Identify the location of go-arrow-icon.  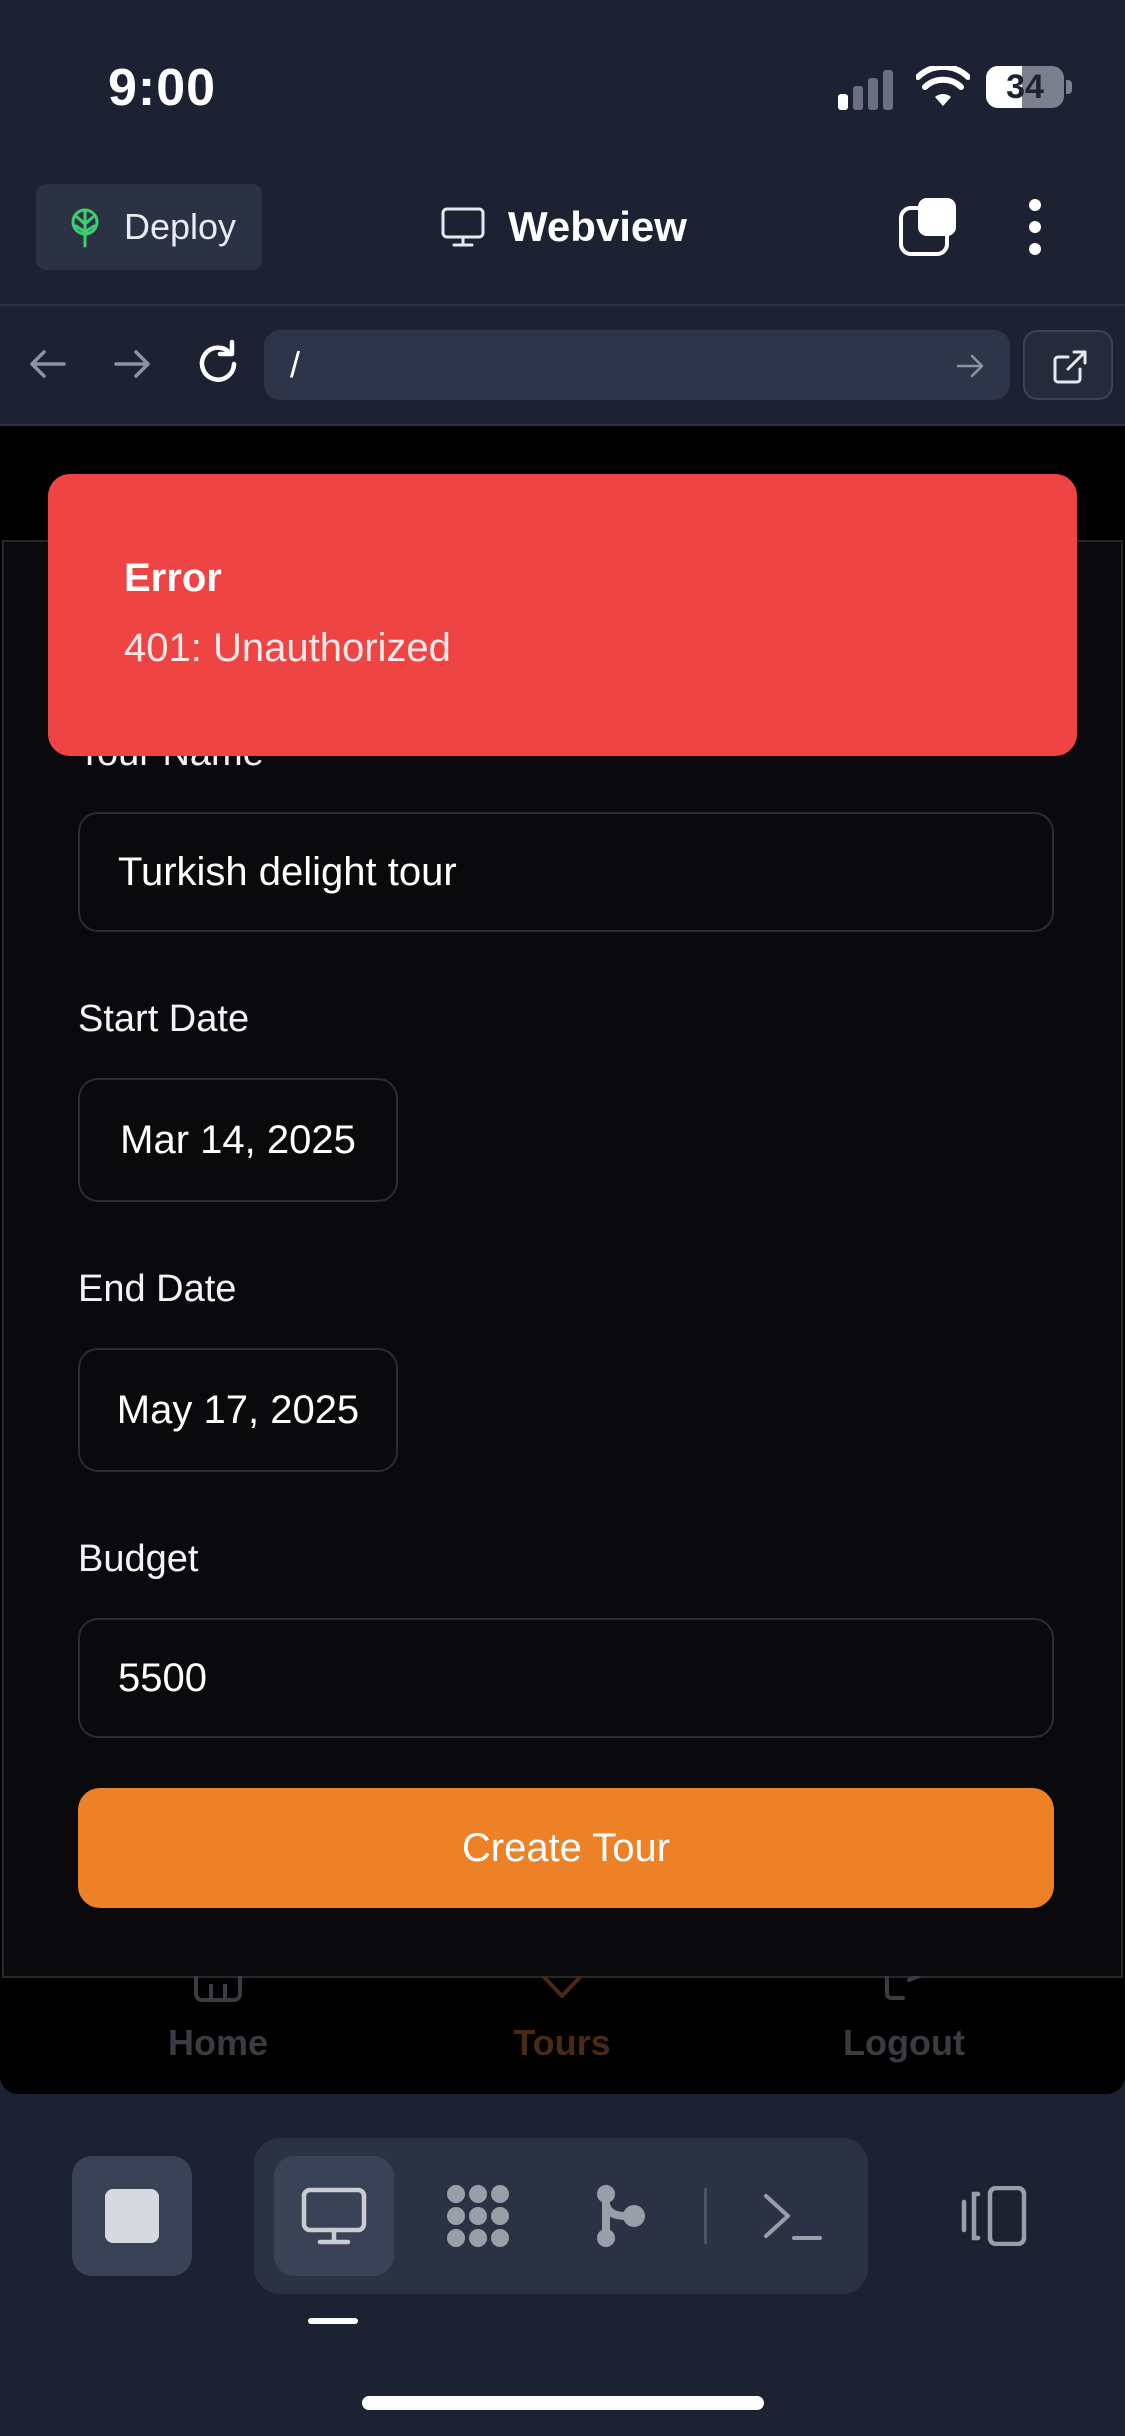
(970, 366).